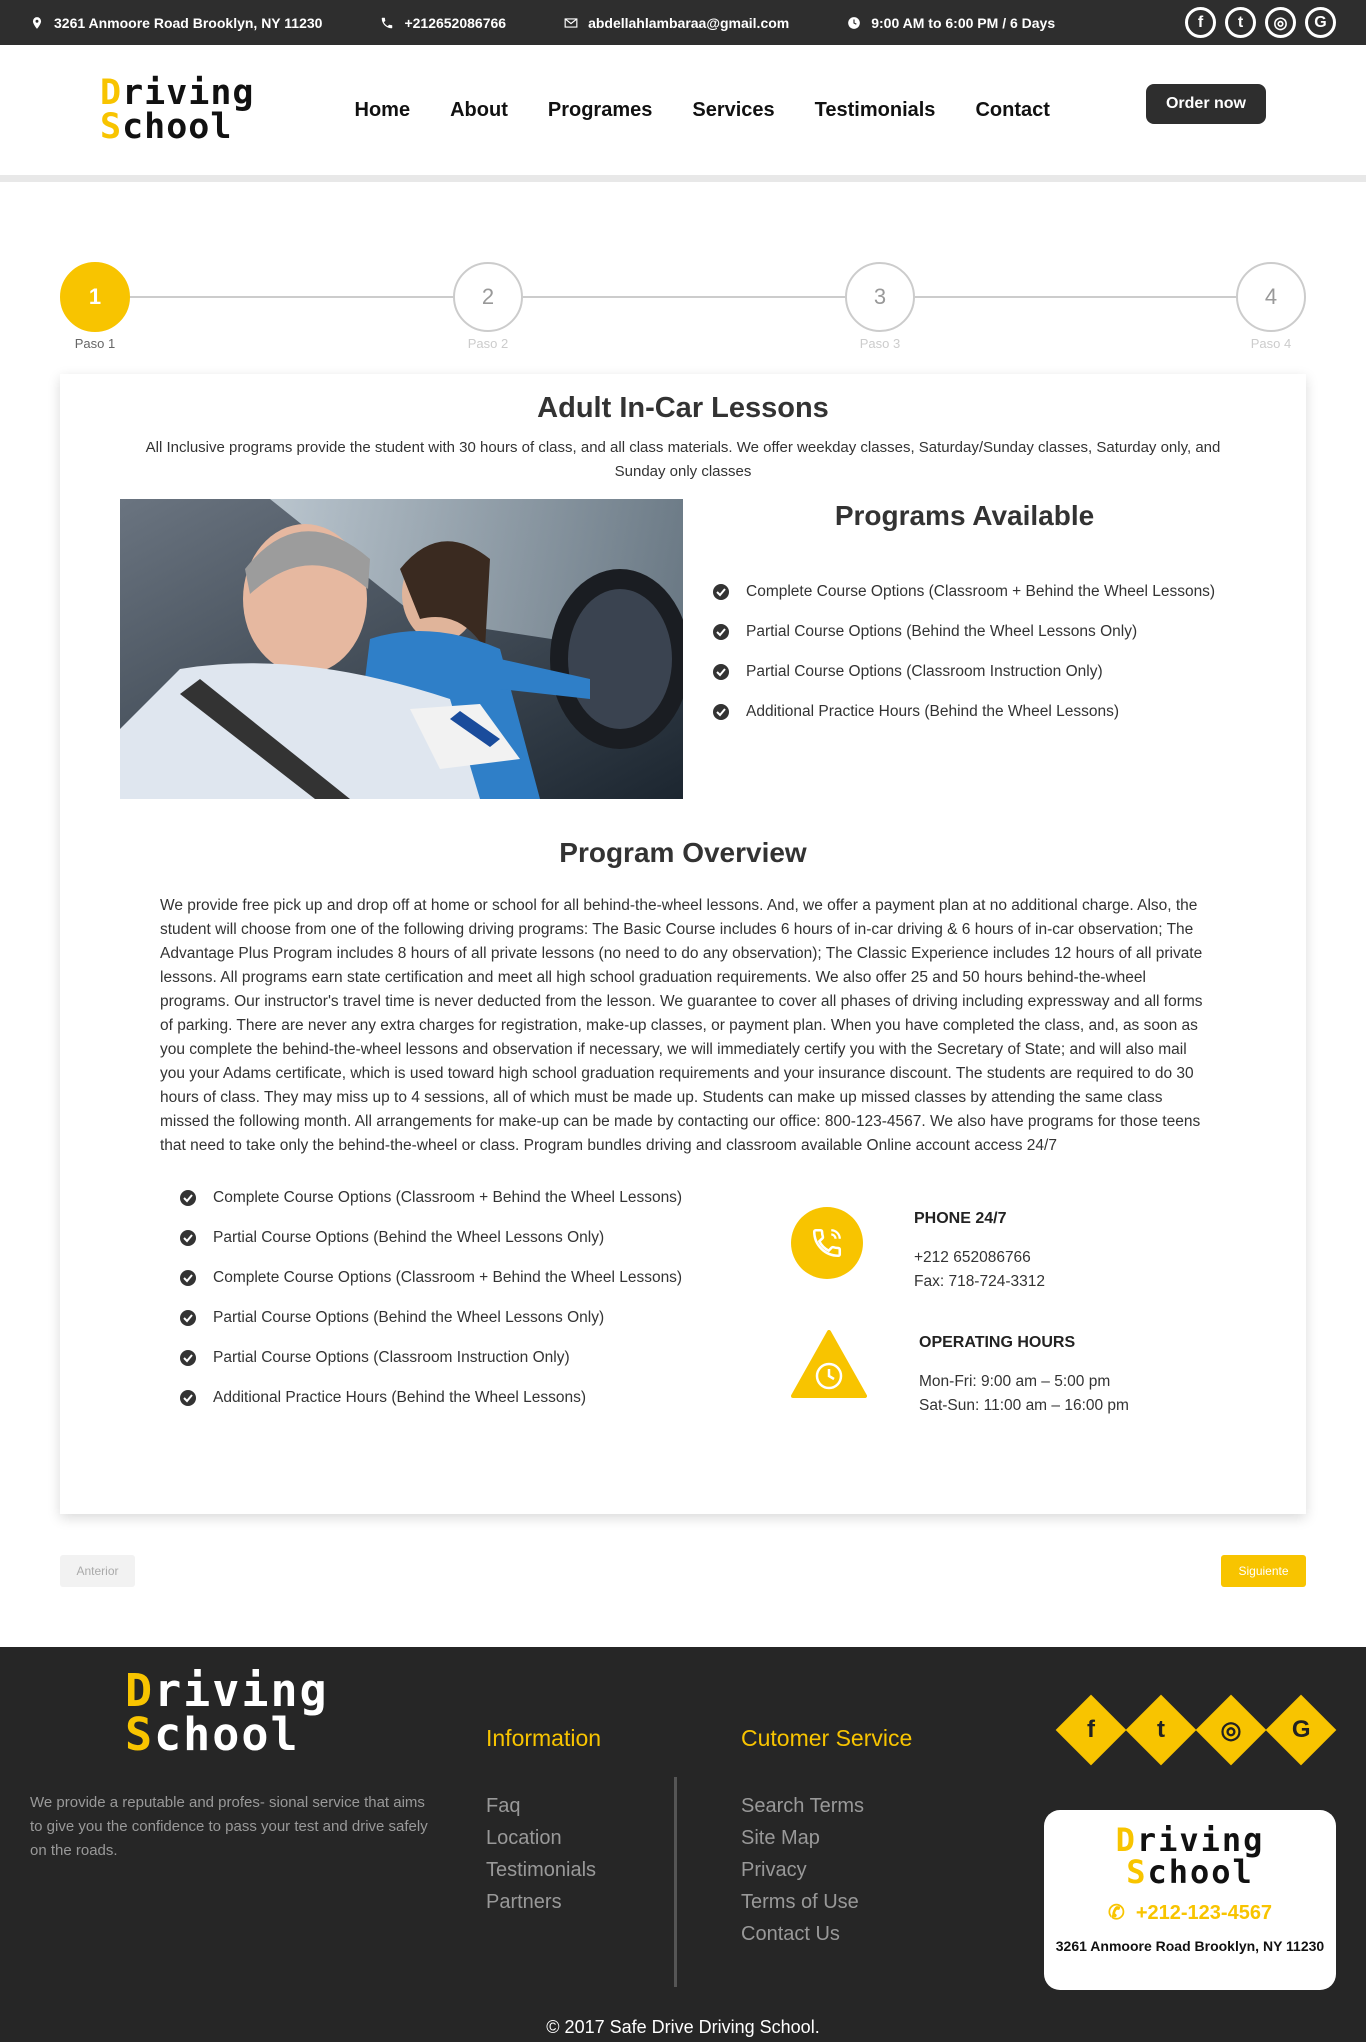 The width and height of the screenshot is (1366, 2042). What do you see at coordinates (177, 110) in the screenshot?
I see `site-logo: Driving School` at bounding box center [177, 110].